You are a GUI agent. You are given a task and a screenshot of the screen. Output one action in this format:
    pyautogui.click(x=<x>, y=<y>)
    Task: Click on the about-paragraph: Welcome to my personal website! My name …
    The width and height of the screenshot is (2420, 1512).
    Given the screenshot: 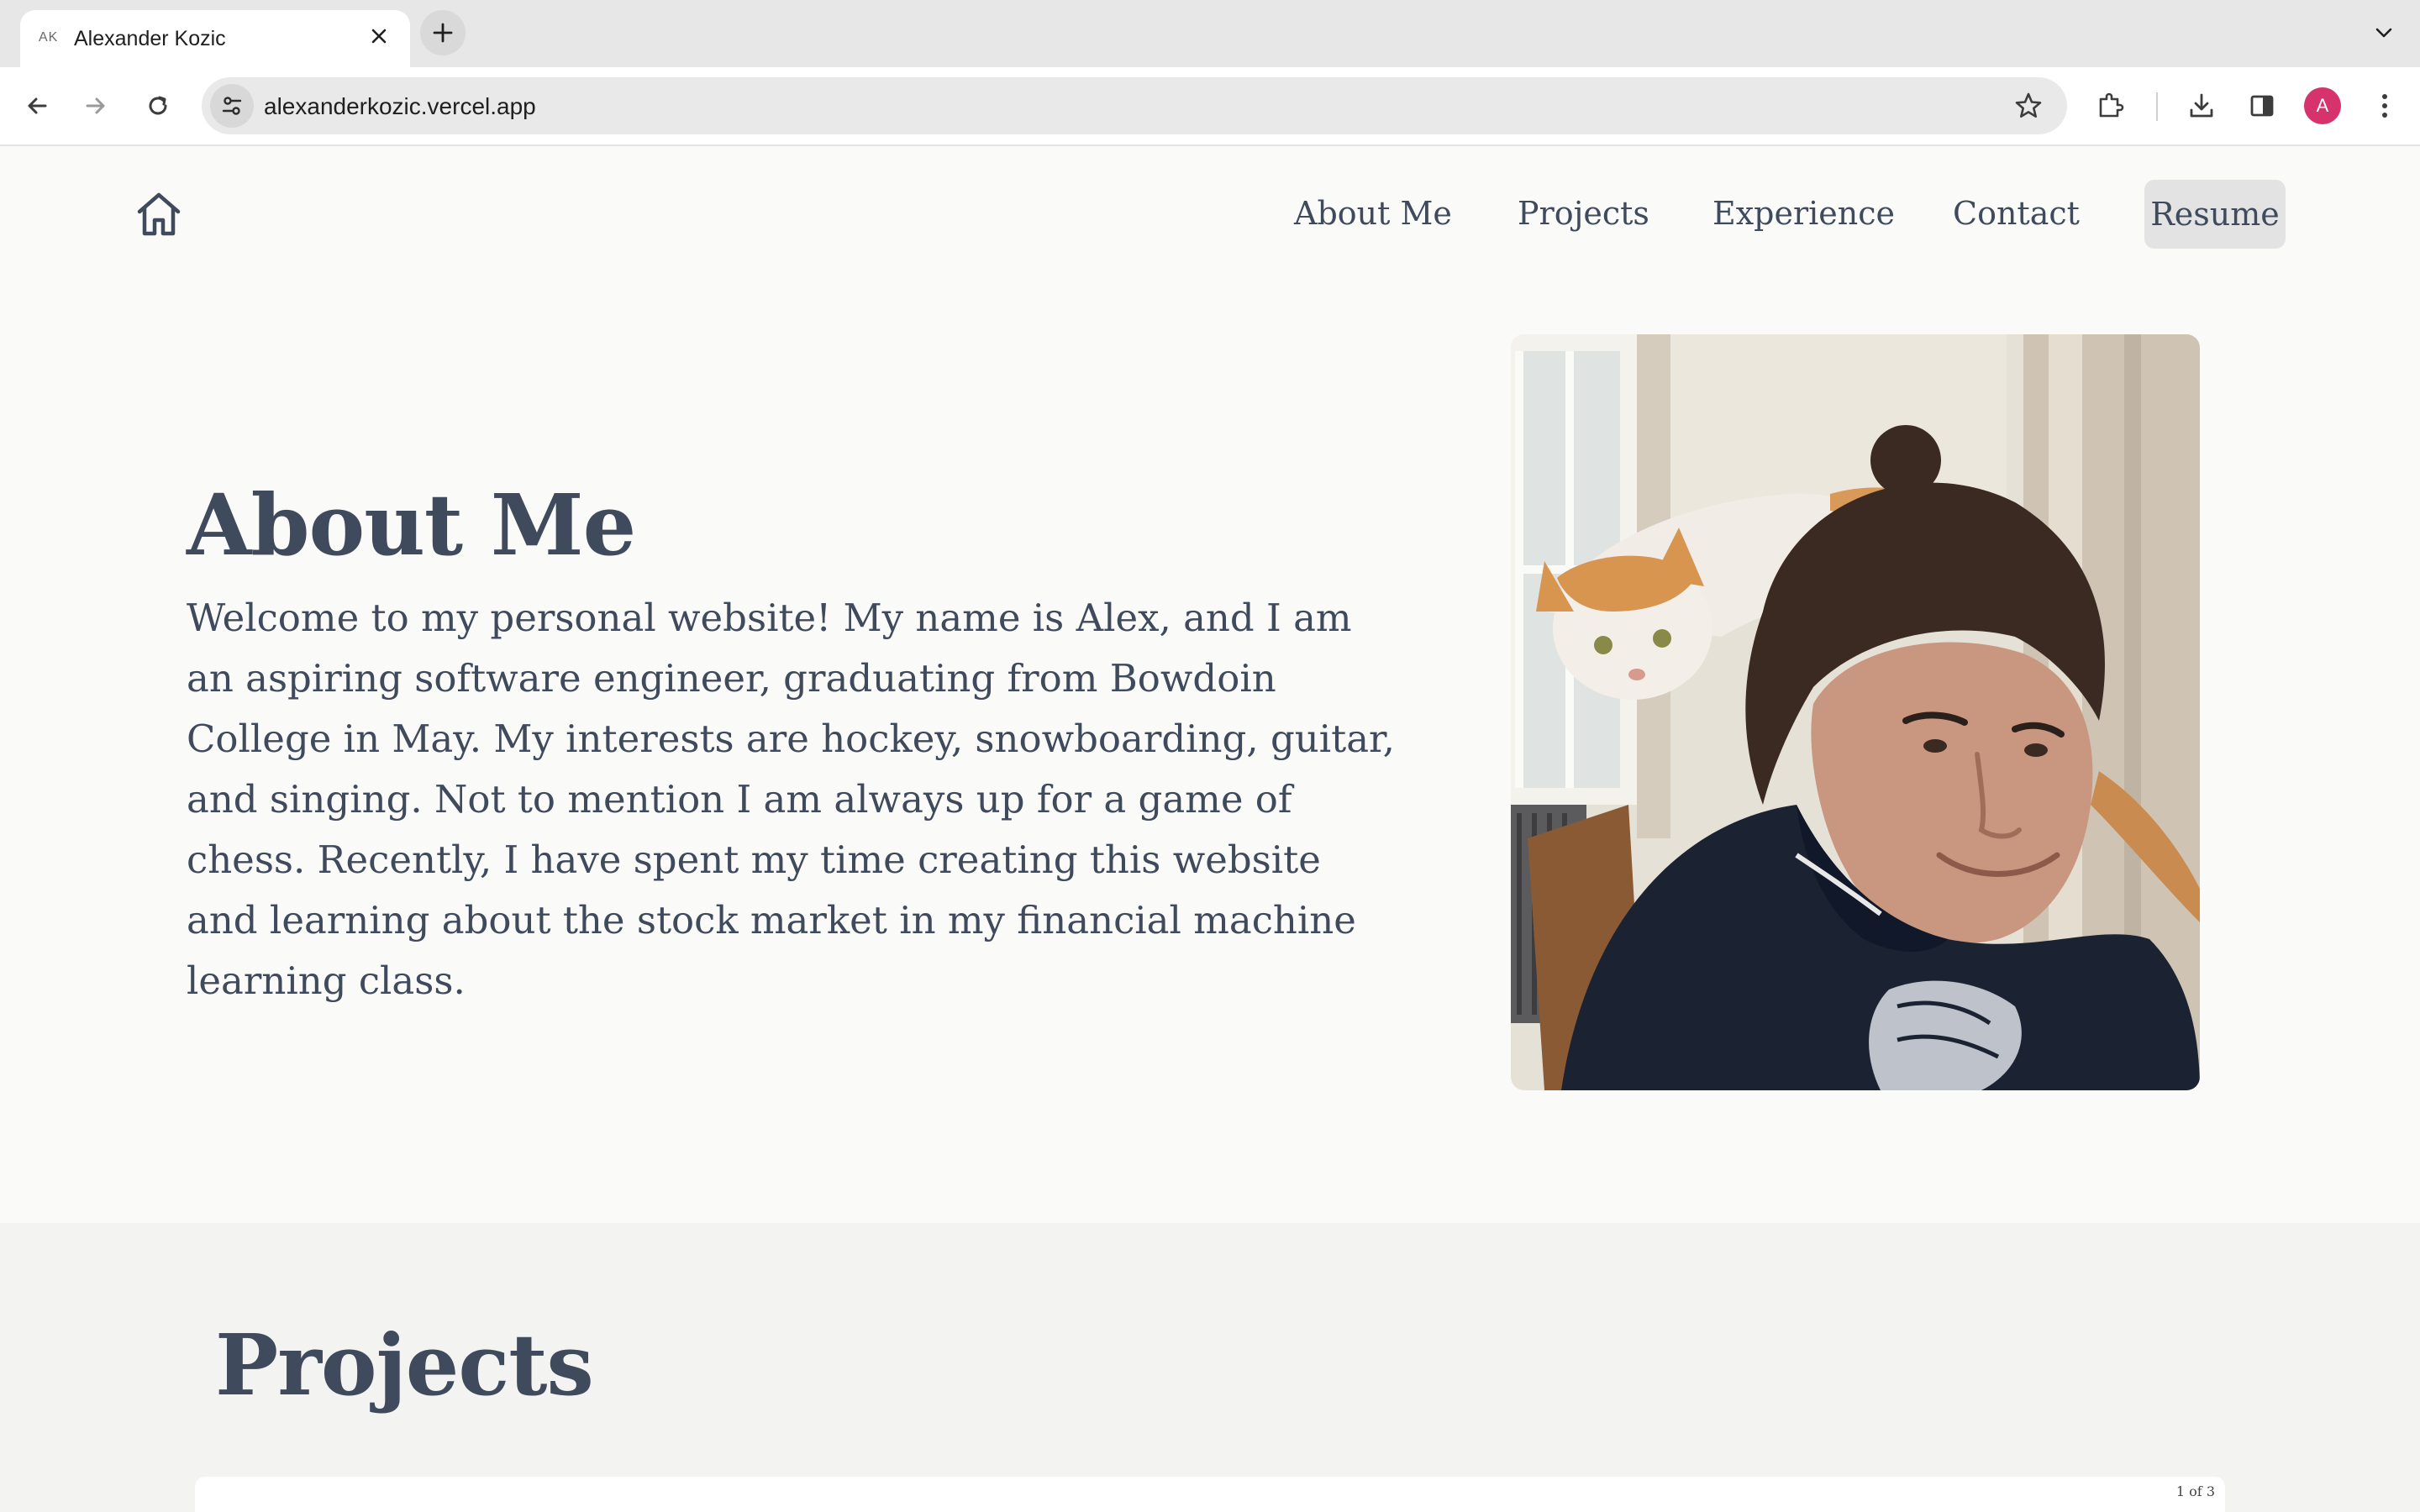 What is the action you would take?
    pyautogui.click(x=791, y=799)
    